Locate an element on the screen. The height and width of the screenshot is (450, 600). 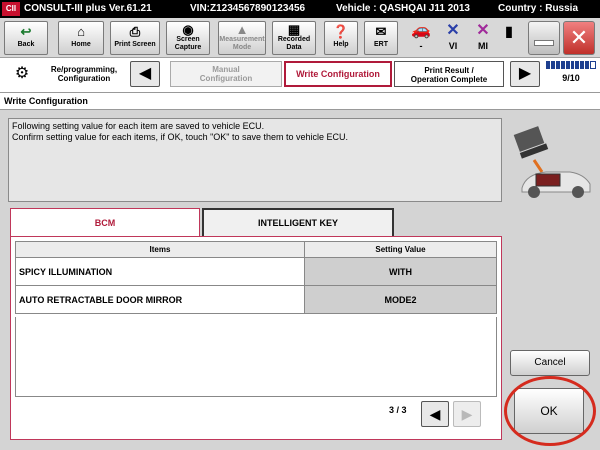
country-text: Country : Russia is located at coordinates (538, 8).